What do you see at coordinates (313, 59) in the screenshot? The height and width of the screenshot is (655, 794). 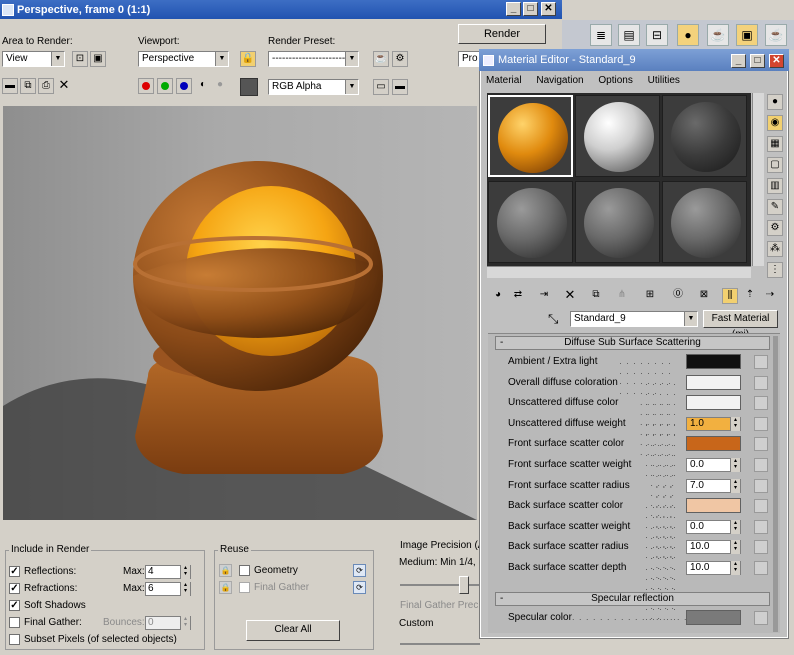 I see `render-preset-dropdown: ----------------------- ▼` at bounding box center [313, 59].